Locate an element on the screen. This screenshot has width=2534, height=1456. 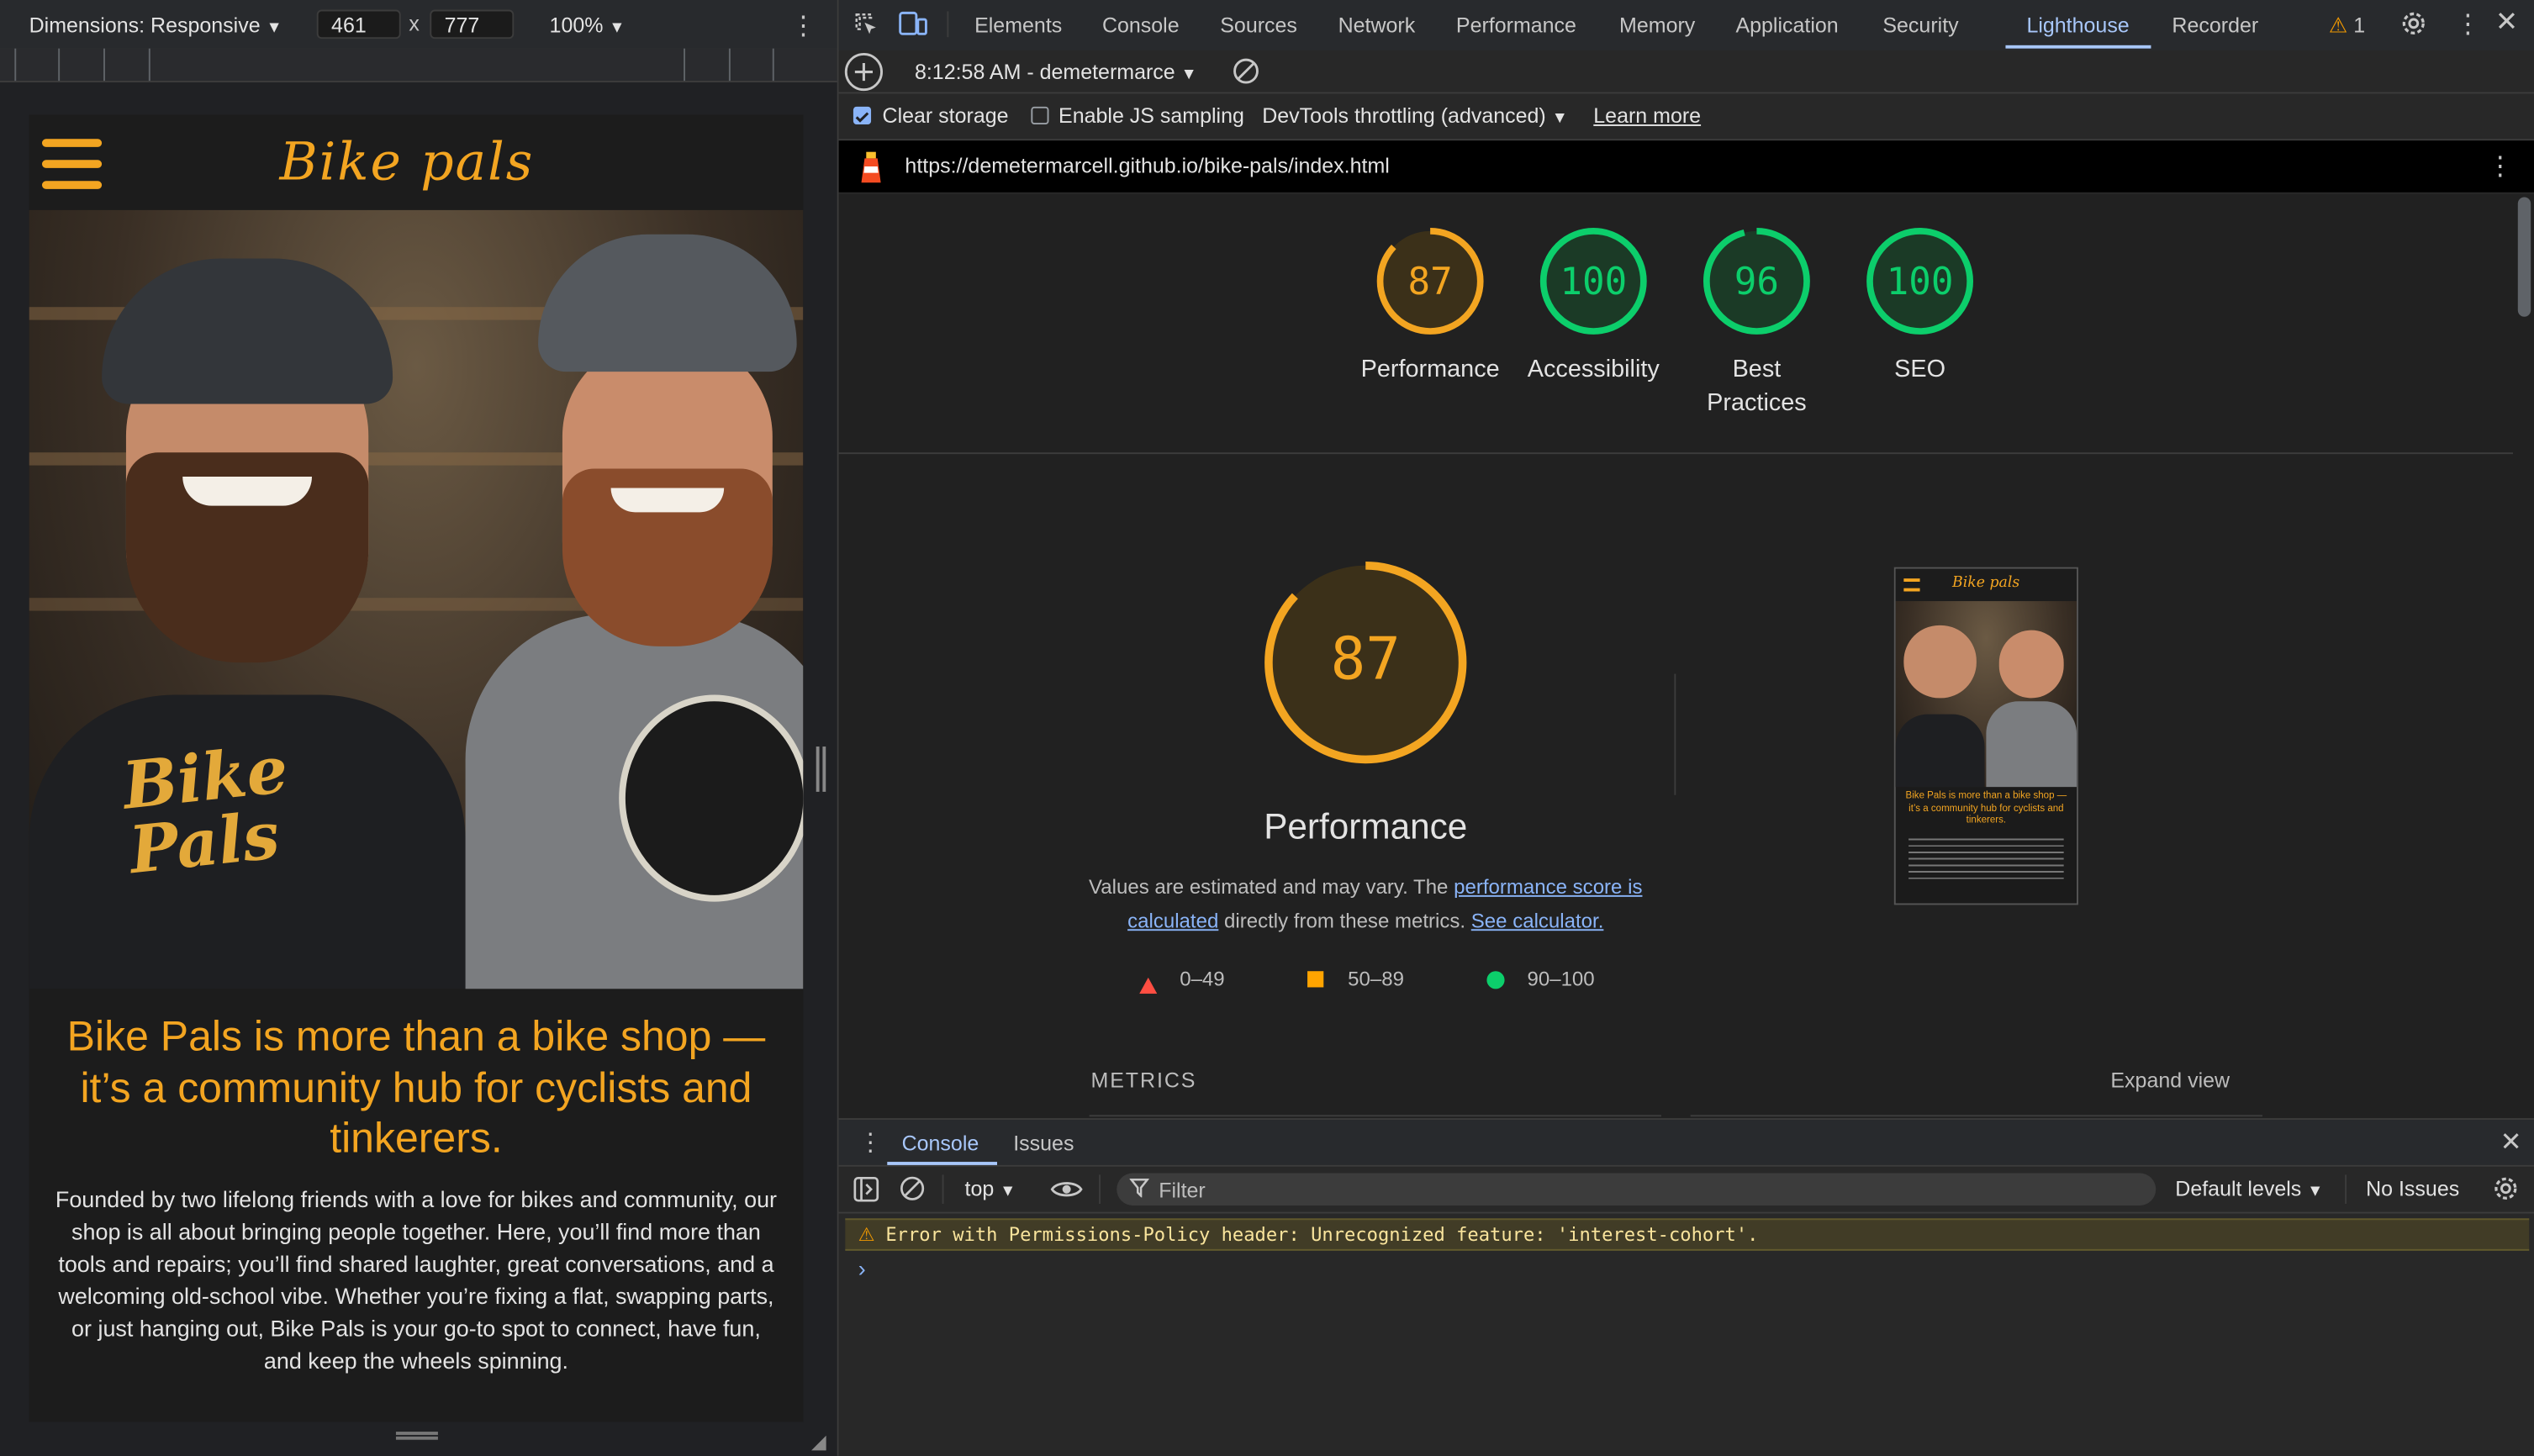
pane-splitter-grip is located at coordinates (821, 769).